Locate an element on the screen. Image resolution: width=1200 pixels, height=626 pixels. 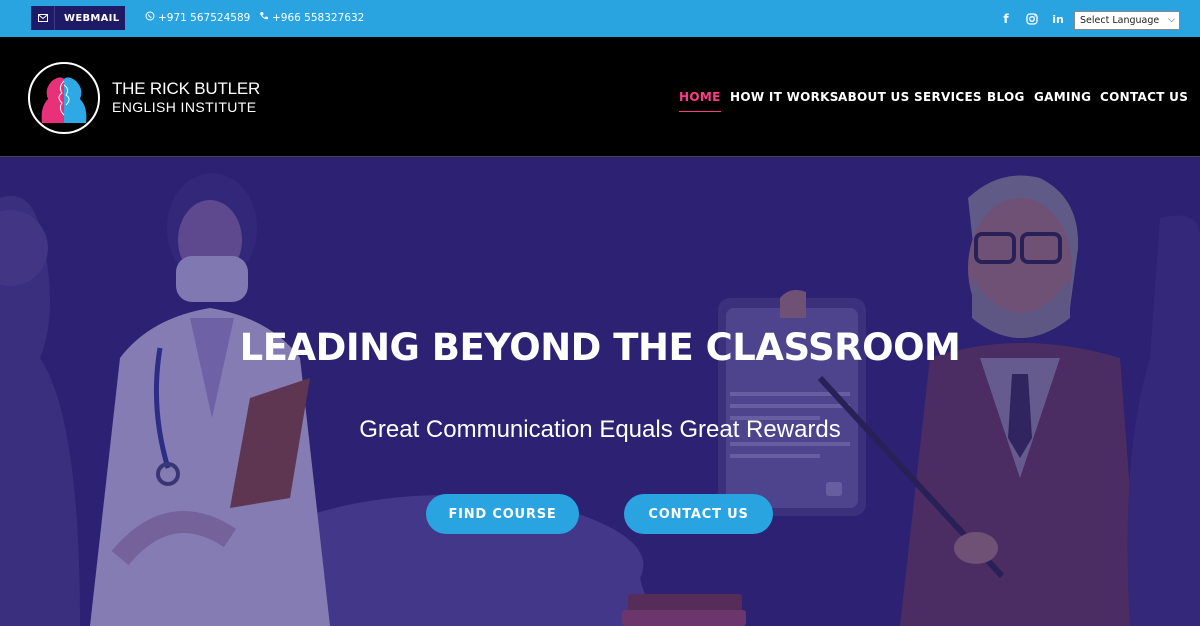
linkedin-icon: in is located at coordinates (1058, 19).